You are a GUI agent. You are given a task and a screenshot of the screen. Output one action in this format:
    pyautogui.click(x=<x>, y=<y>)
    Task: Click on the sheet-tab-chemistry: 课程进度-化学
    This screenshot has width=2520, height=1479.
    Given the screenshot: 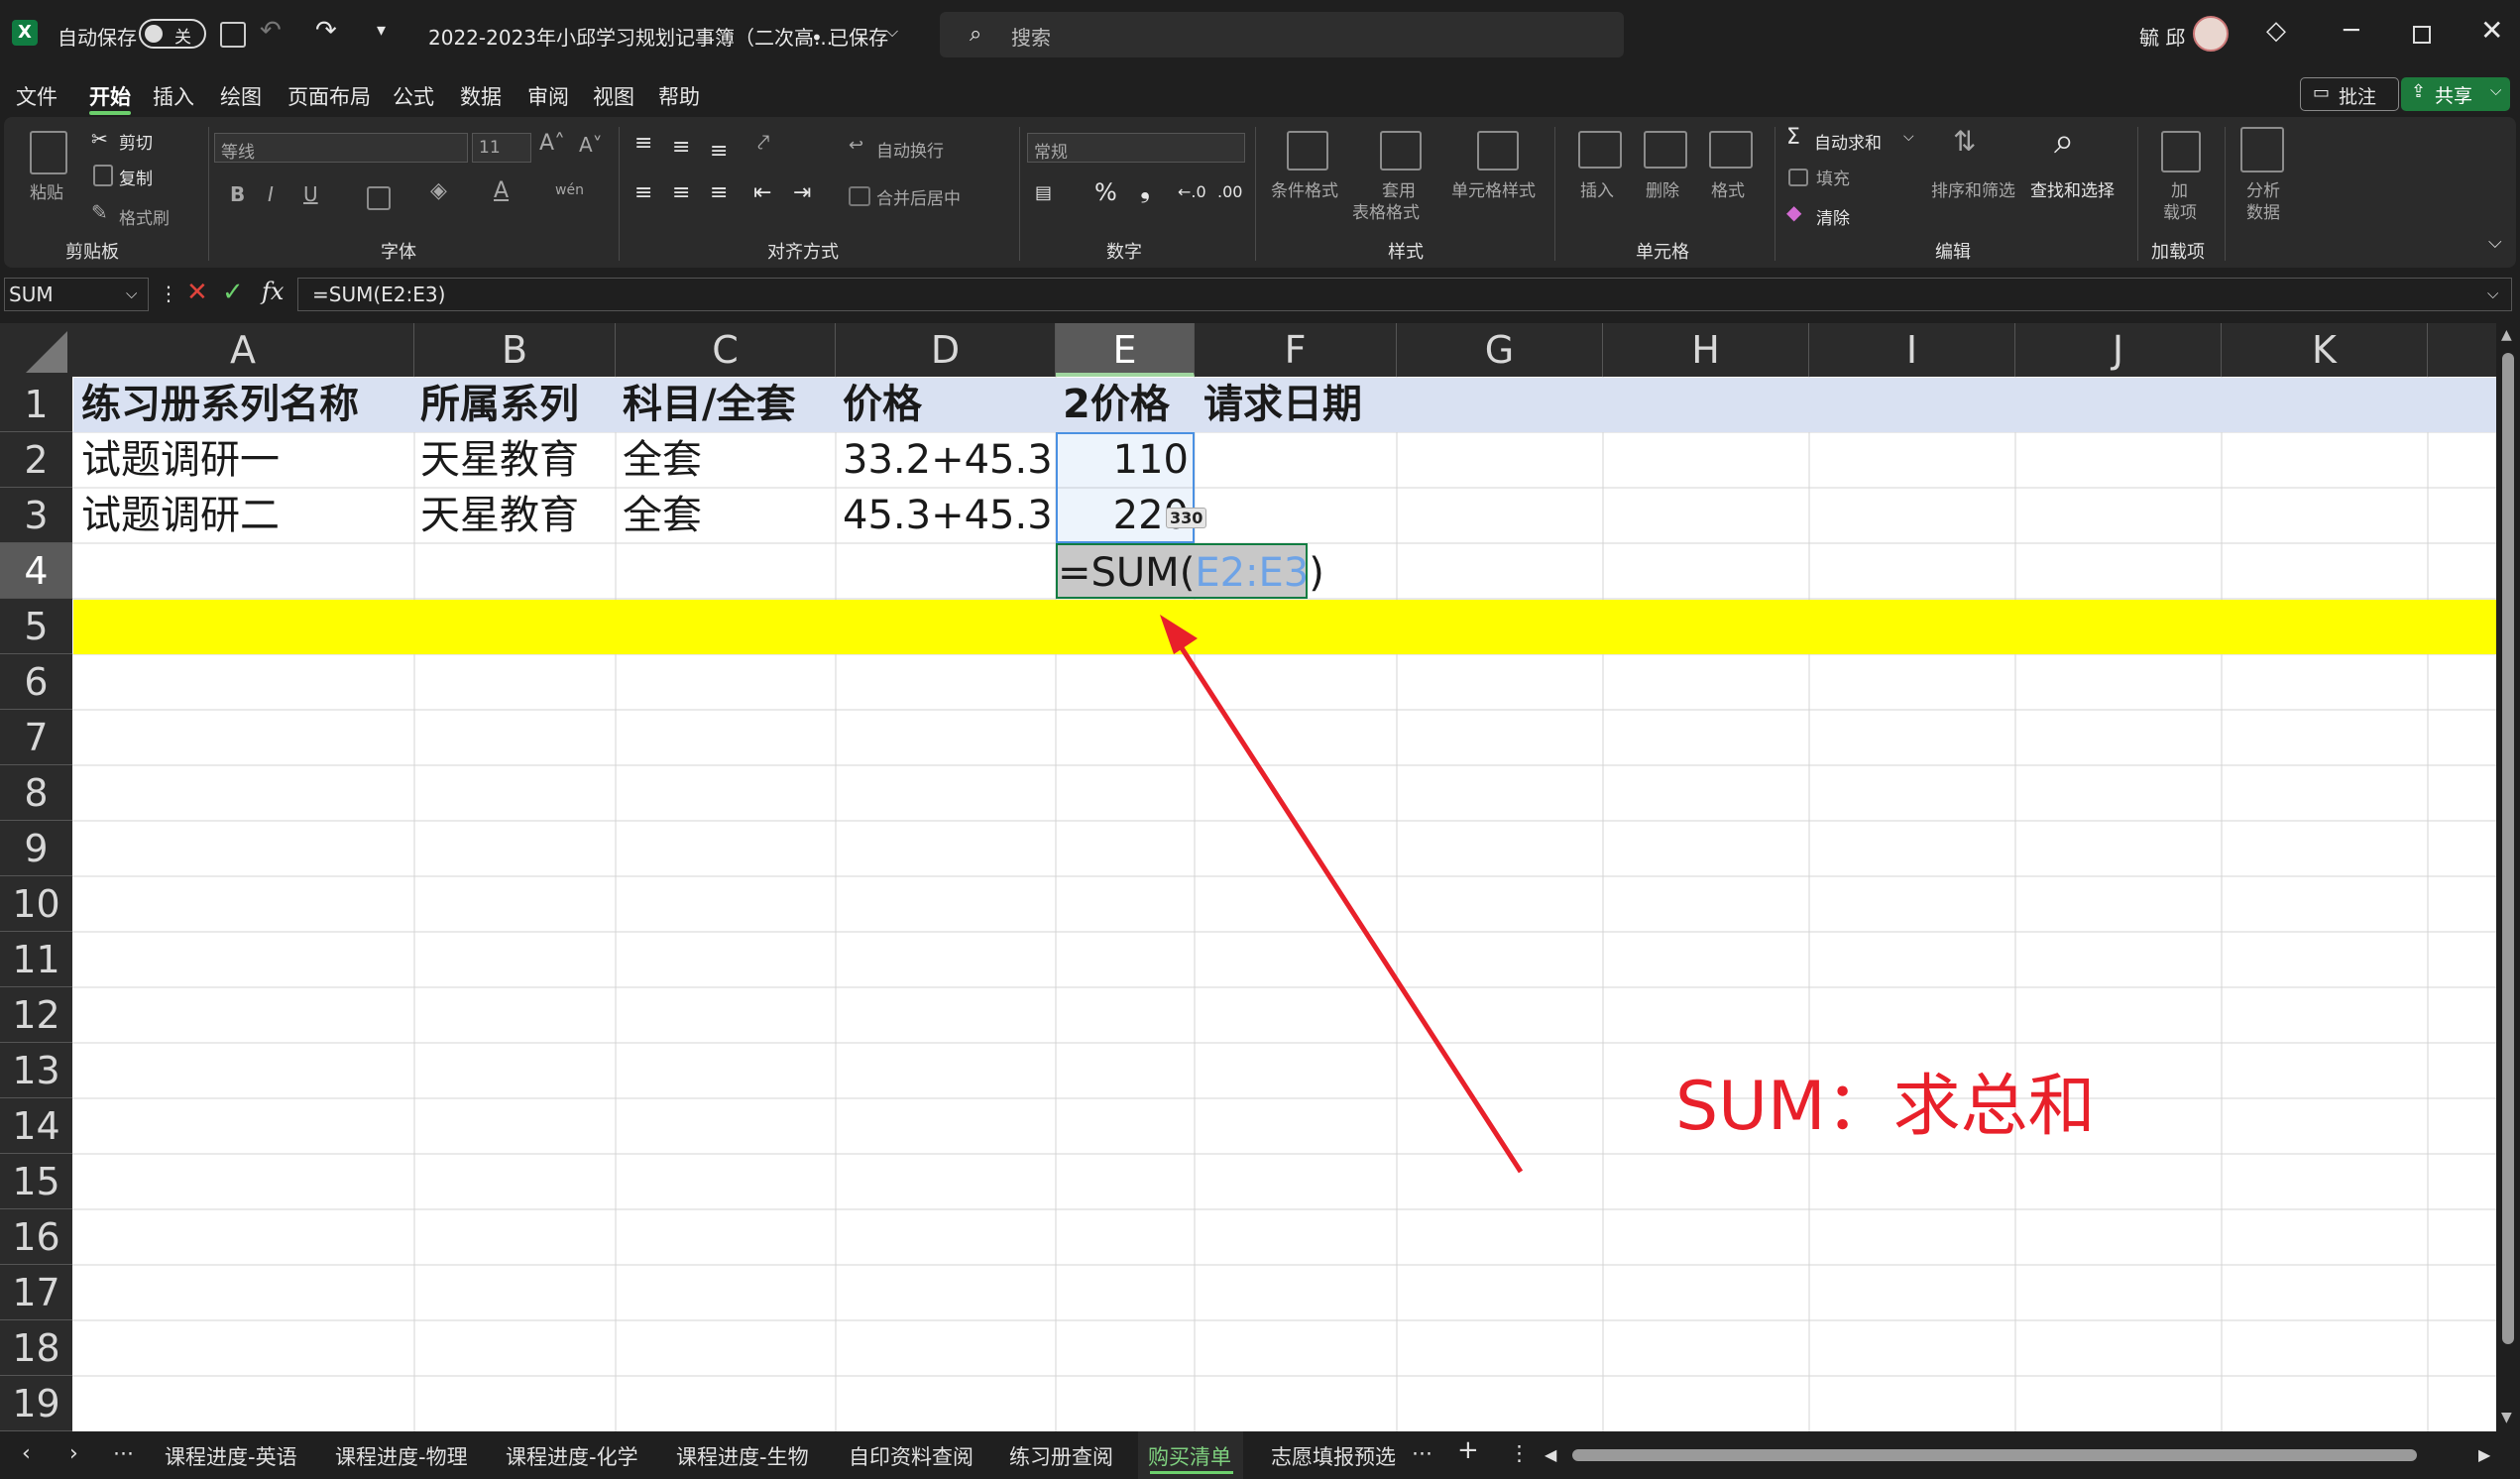 What is the action you would take?
    pyautogui.click(x=572, y=1456)
    